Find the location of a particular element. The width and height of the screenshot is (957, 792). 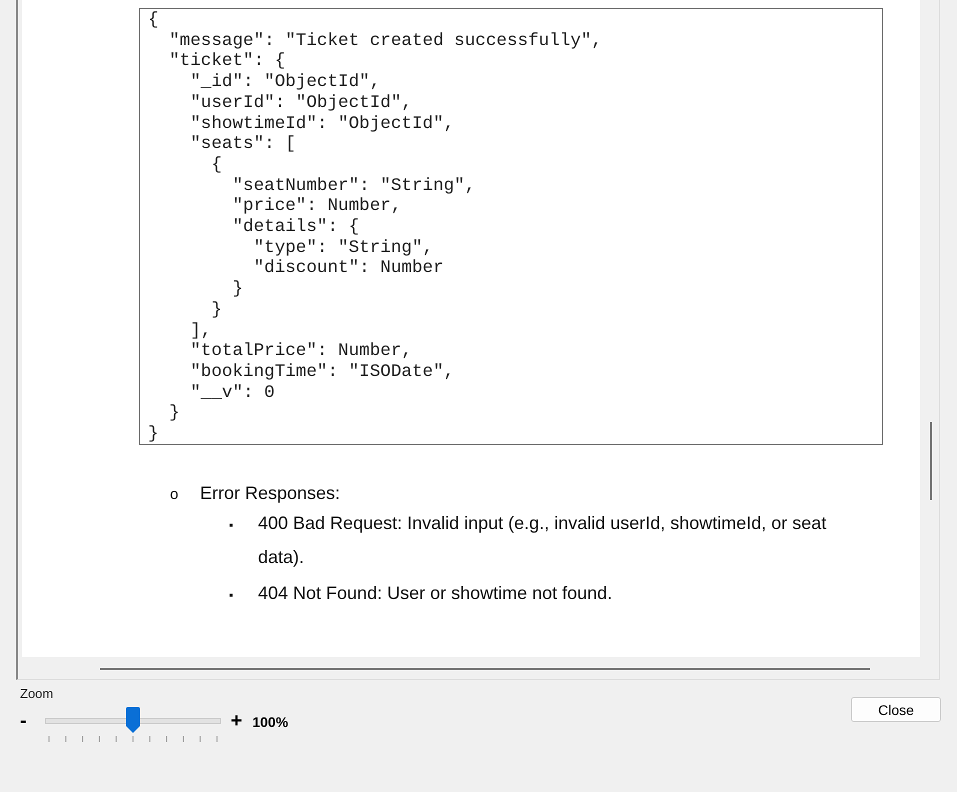

list-item-text: 404 Not Found: User or showtime not found. is located at coordinates (436, 593).